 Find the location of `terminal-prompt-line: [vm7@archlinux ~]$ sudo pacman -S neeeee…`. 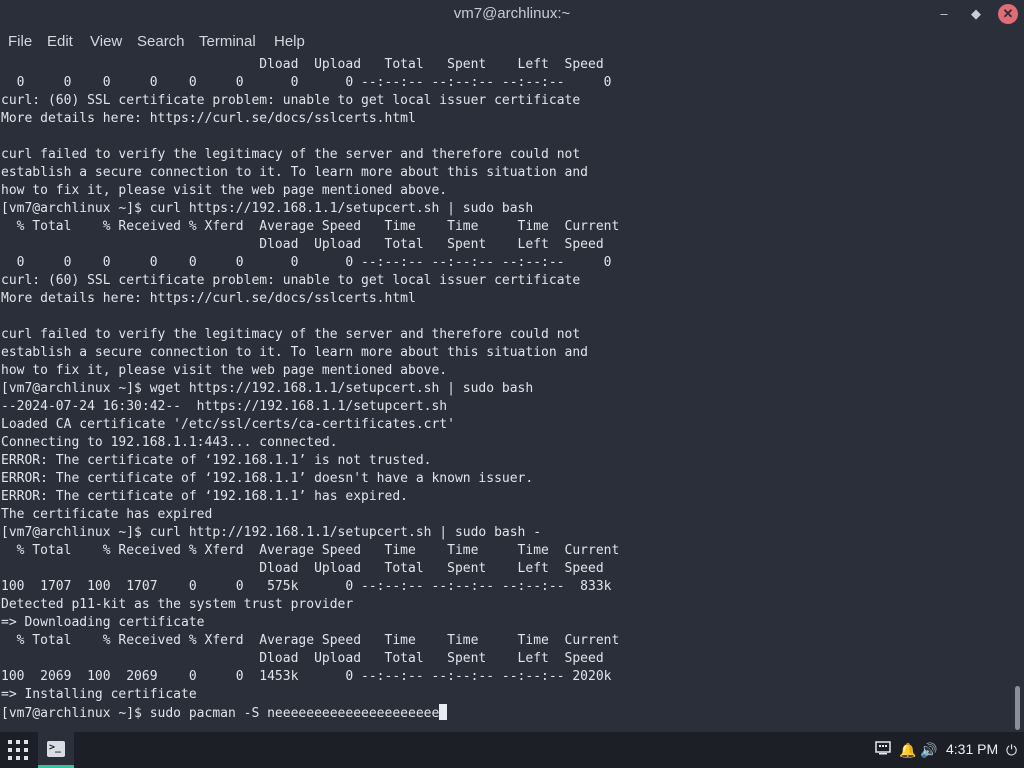

terminal-prompt-line: [vm7@archlinux ~]$ sudo pacman -S neeeee… is located at coordinates (310, 713).